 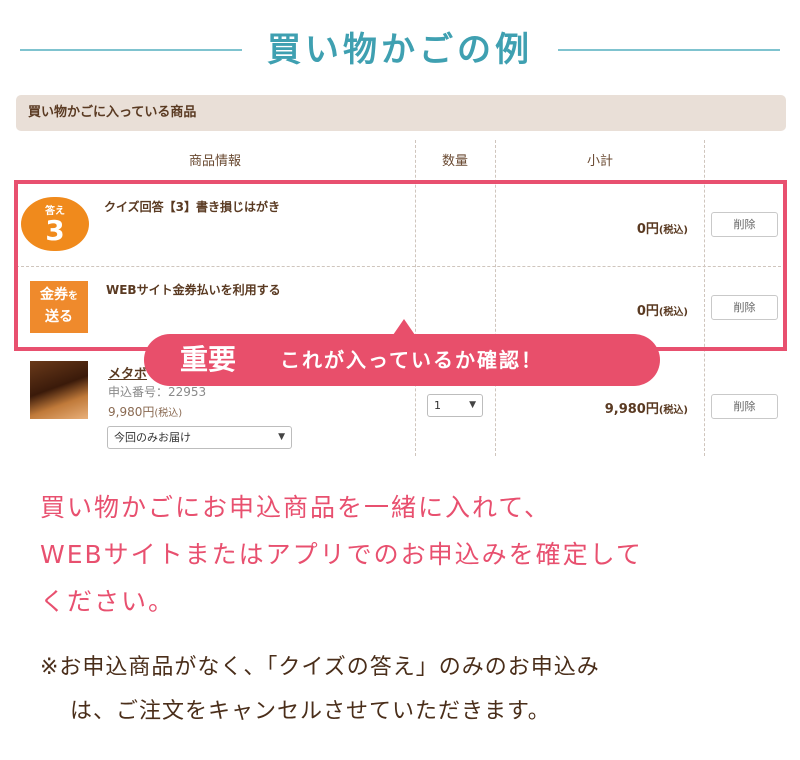 I want to click on column-header-info: 商品情報, so click(x=214, y=161).